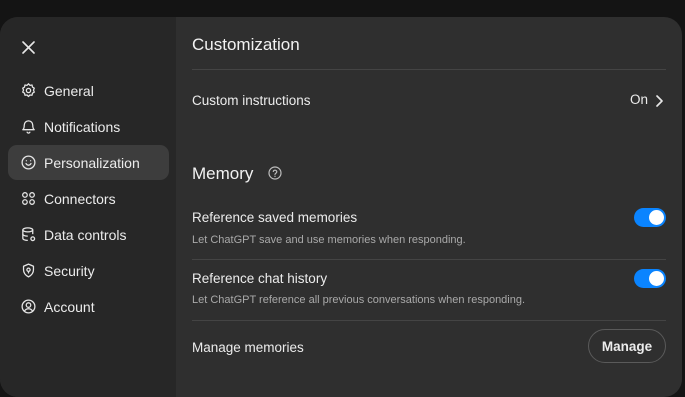 This screenshot has height=397, width=685. I want to click on sidebar-item-label: Personalization, so click(92, 162).